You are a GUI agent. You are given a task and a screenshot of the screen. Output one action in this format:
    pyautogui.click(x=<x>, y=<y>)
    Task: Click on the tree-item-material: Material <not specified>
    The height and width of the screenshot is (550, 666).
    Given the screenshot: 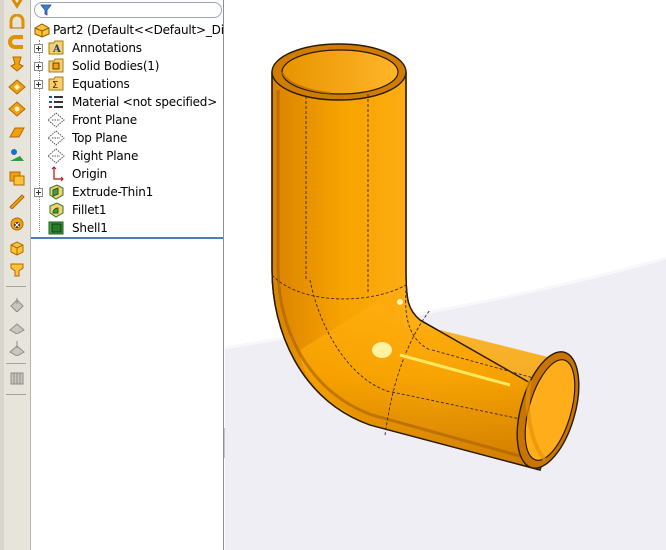 What is the action you would take?
    pyautogui.click(x=127, y=102)
    